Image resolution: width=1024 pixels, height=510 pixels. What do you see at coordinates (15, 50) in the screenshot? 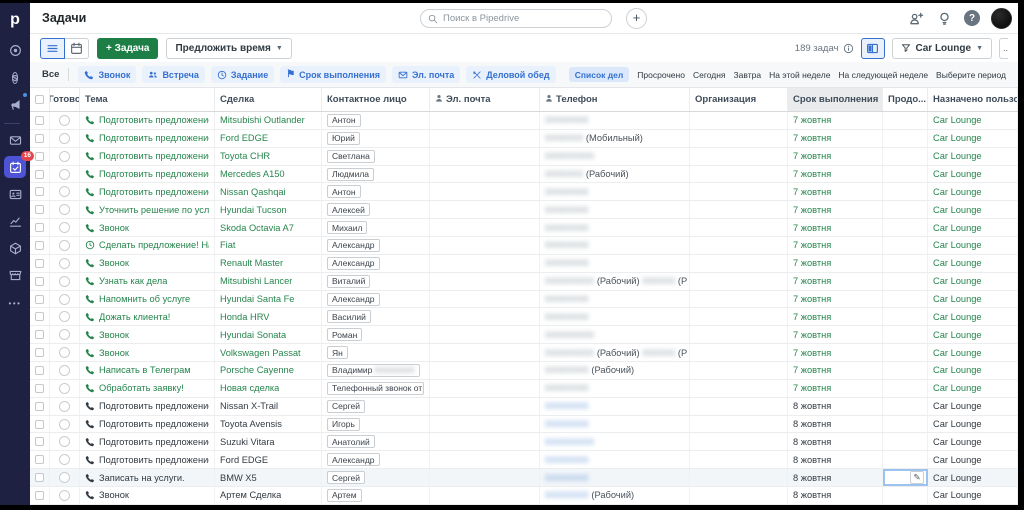
I see `sidebar-item-target` at bounding box center [15, 50].